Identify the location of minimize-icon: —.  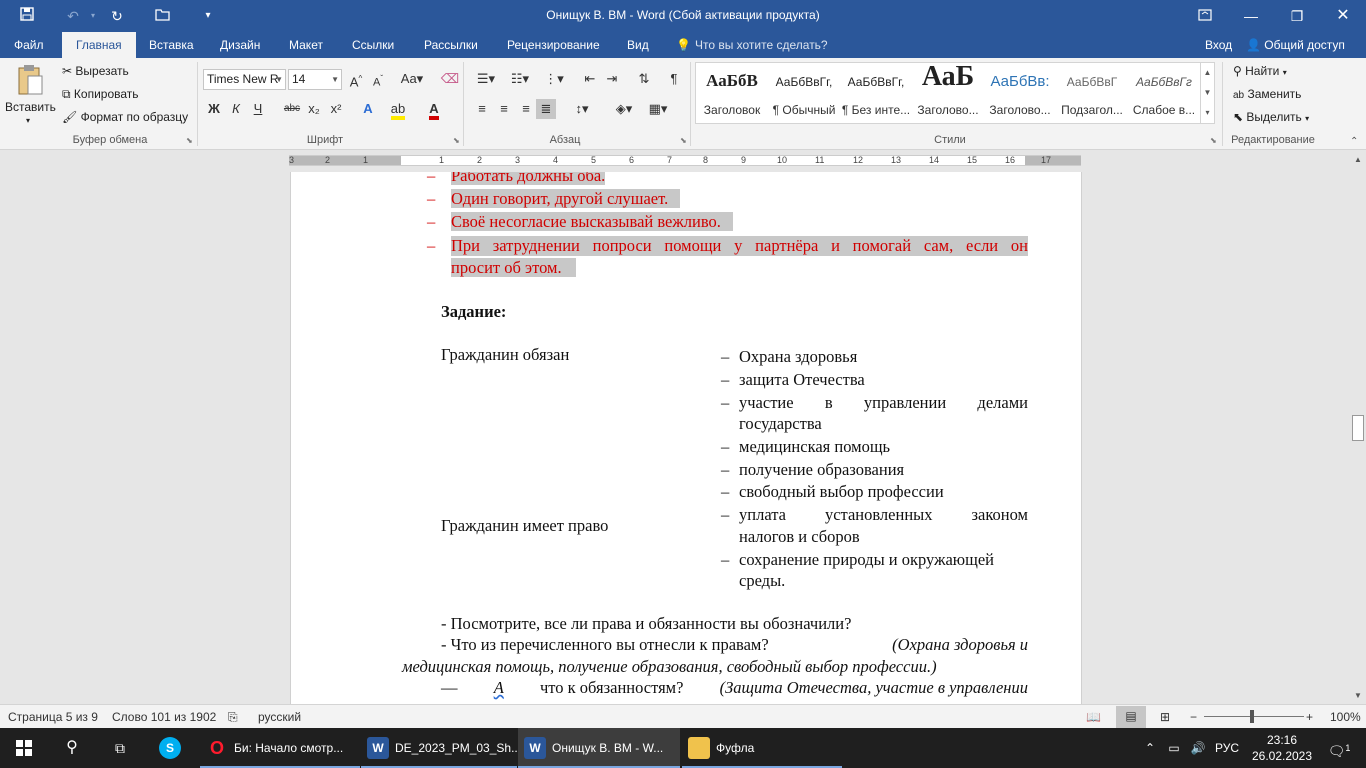
(1251, 16).